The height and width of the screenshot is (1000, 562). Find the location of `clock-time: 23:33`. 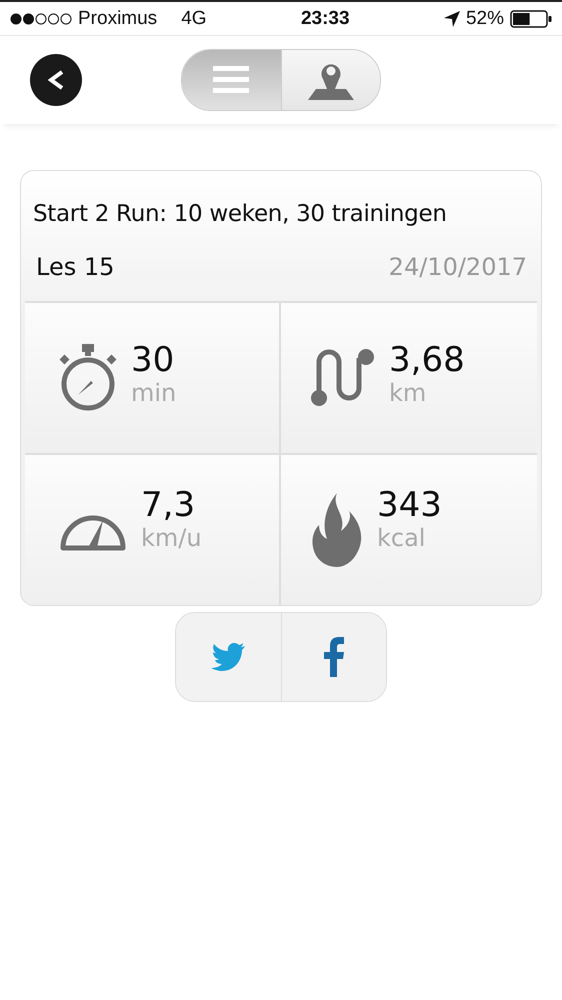

clock-time: 23:33 is located at coordinates (325, 19).